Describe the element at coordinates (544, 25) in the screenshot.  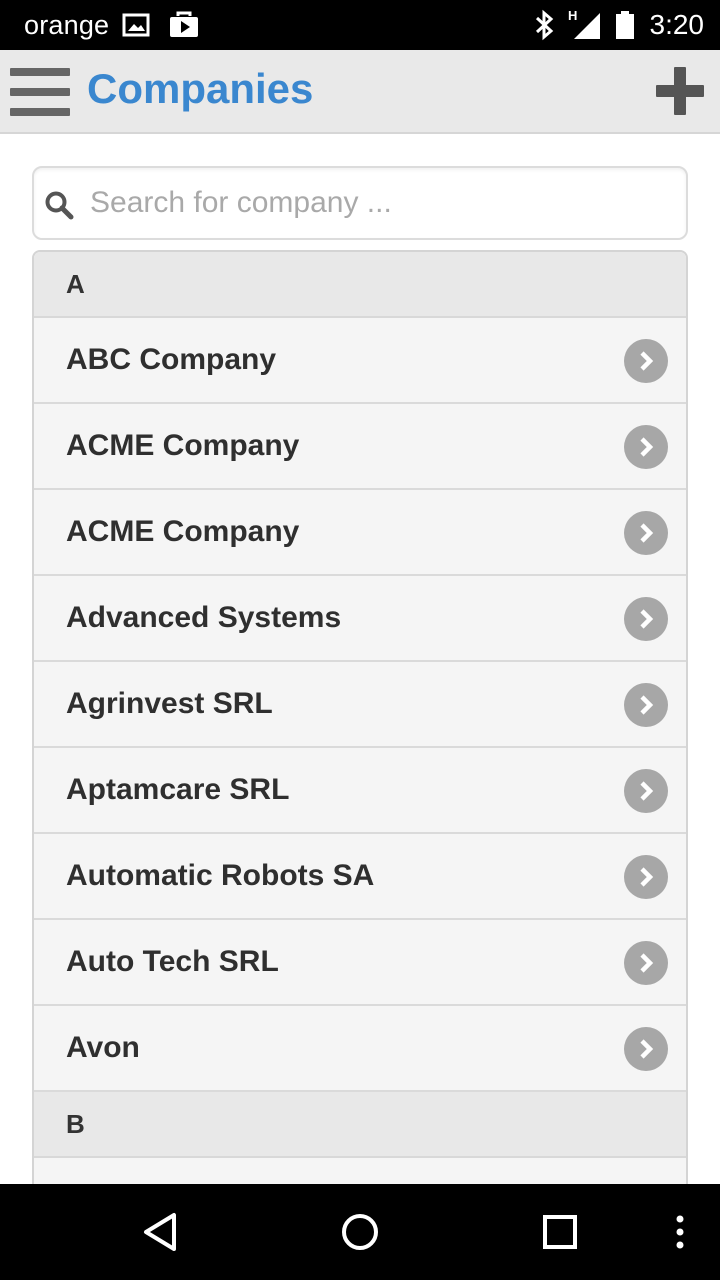
I see `bluetooth-icon` at that location.